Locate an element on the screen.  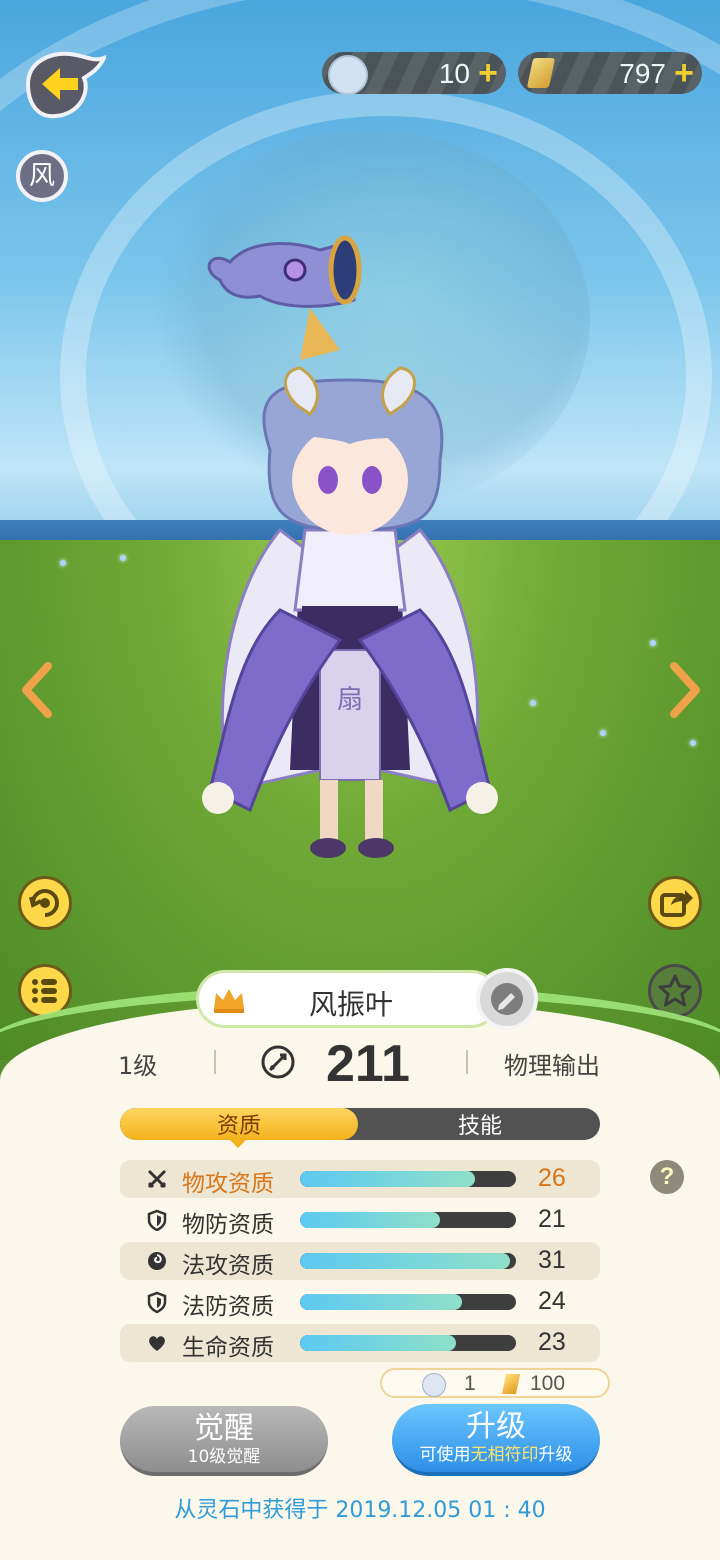
awaken-label: 觉醒 is located at coordinates (224, 1428).